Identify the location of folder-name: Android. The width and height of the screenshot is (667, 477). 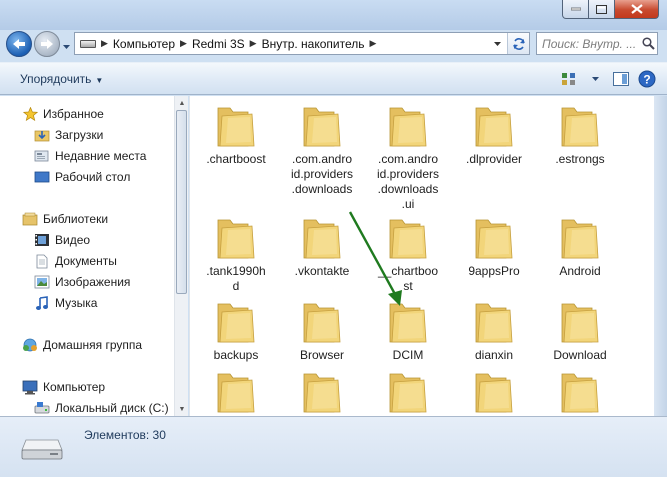
(580, 271).